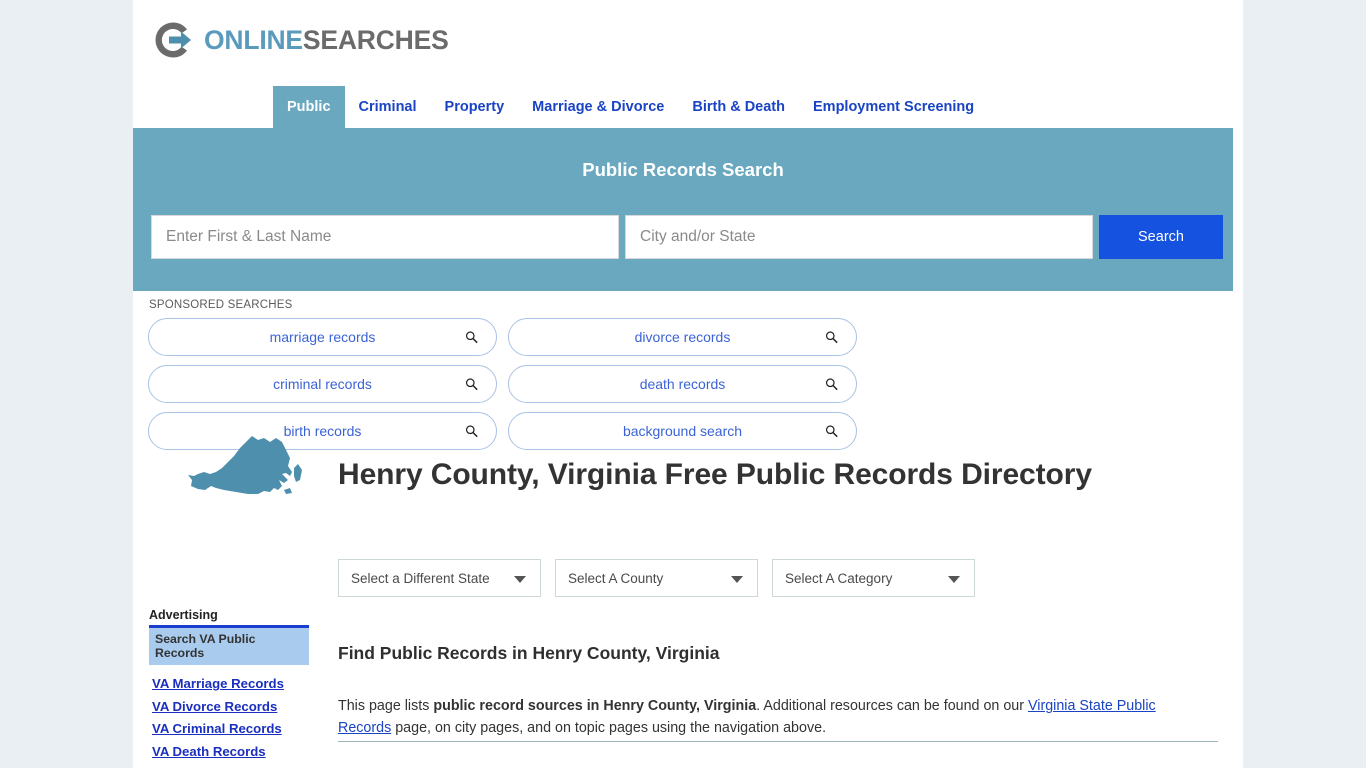 Image resolution: width=1366 pixels, height=768 pixels. I want to click on nav-item-birth-death: Birth & Death, so click(738, 107).